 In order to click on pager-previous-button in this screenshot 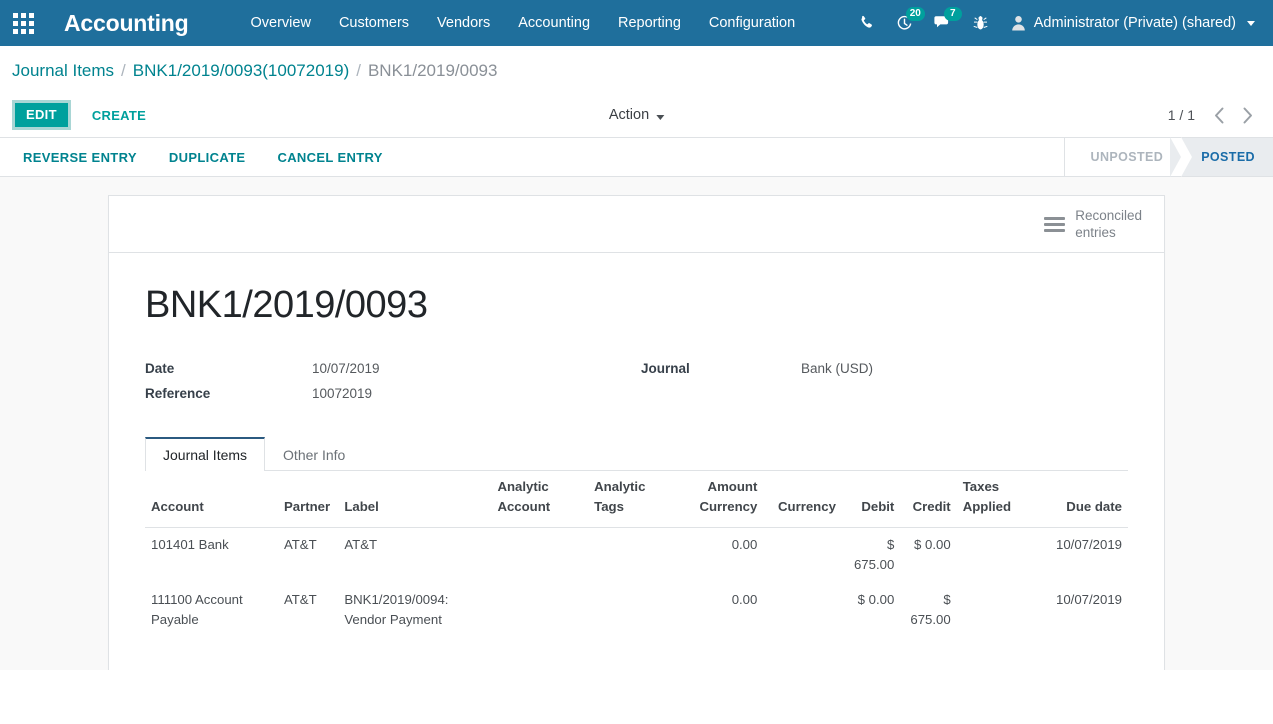, I will do `click(1219, 115)`.